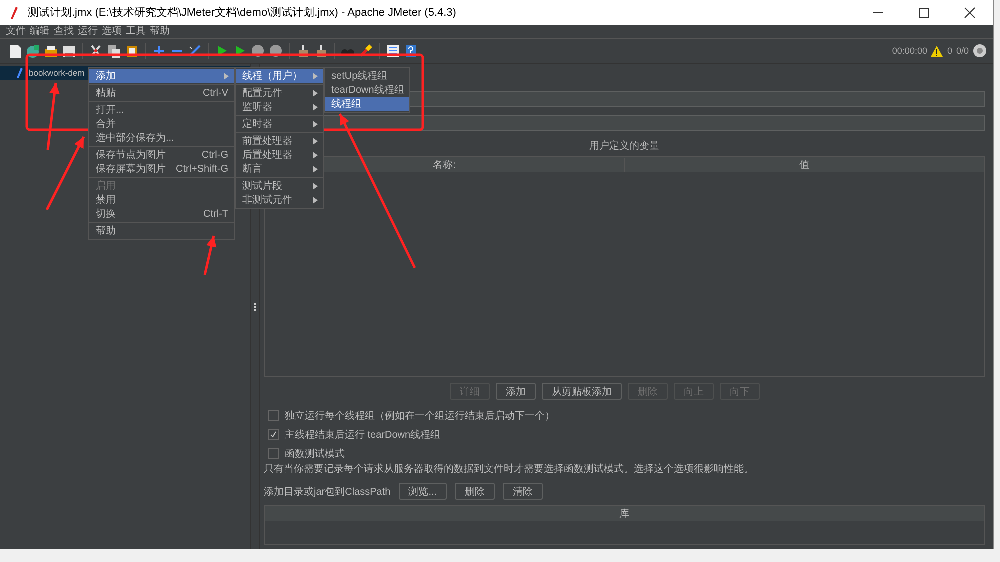 Image resolution: width=1000 pixels, height=562 pixels. Describe the element at coordinates (279, 93) in the screenshot. I see `menu-item: 配置元件` at that location.